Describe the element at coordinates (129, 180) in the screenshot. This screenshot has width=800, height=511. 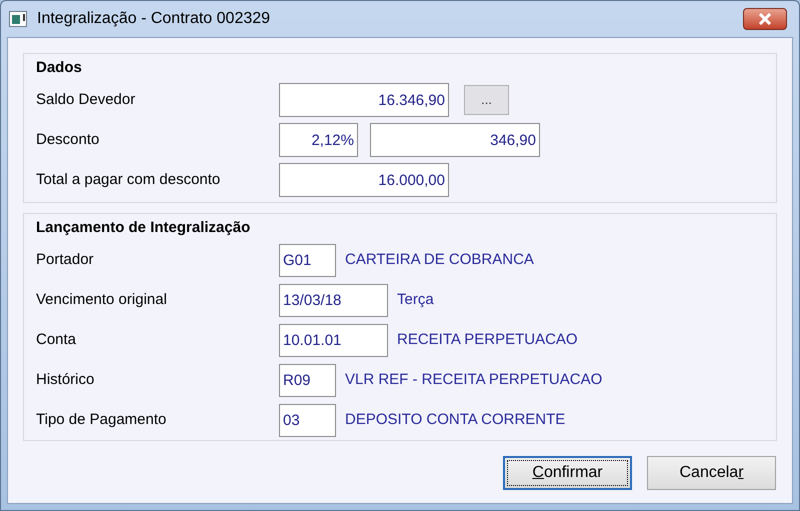
I see `field-label: Total a pagar com desconto` at that location.